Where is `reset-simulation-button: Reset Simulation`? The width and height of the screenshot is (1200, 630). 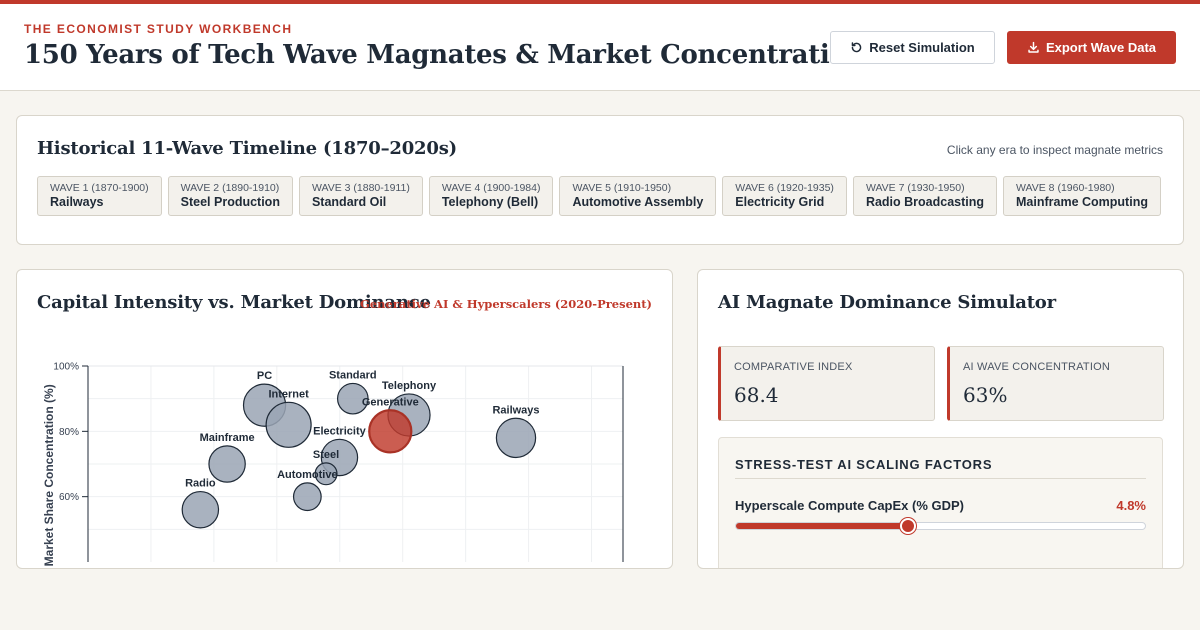
reset-simulation-button: Reset Simulation is located at coordinates (912, 47).